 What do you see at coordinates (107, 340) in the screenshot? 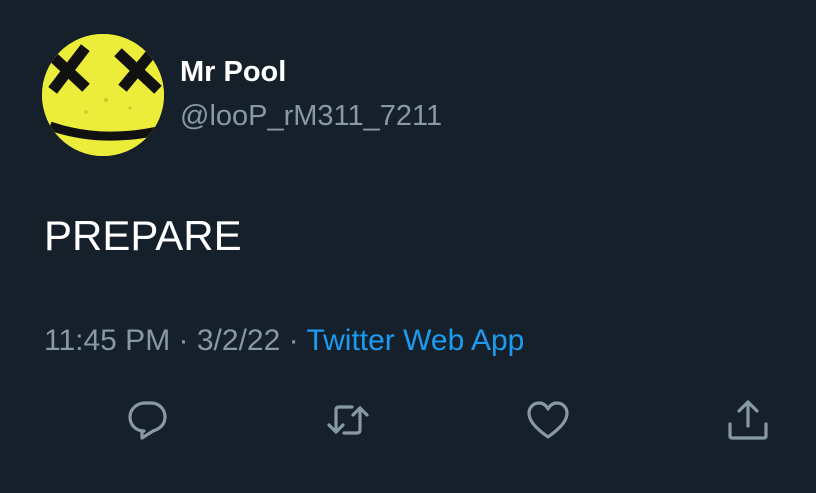
I see `tweet-time: 11:45 PM` at bounding box center [107, 340].